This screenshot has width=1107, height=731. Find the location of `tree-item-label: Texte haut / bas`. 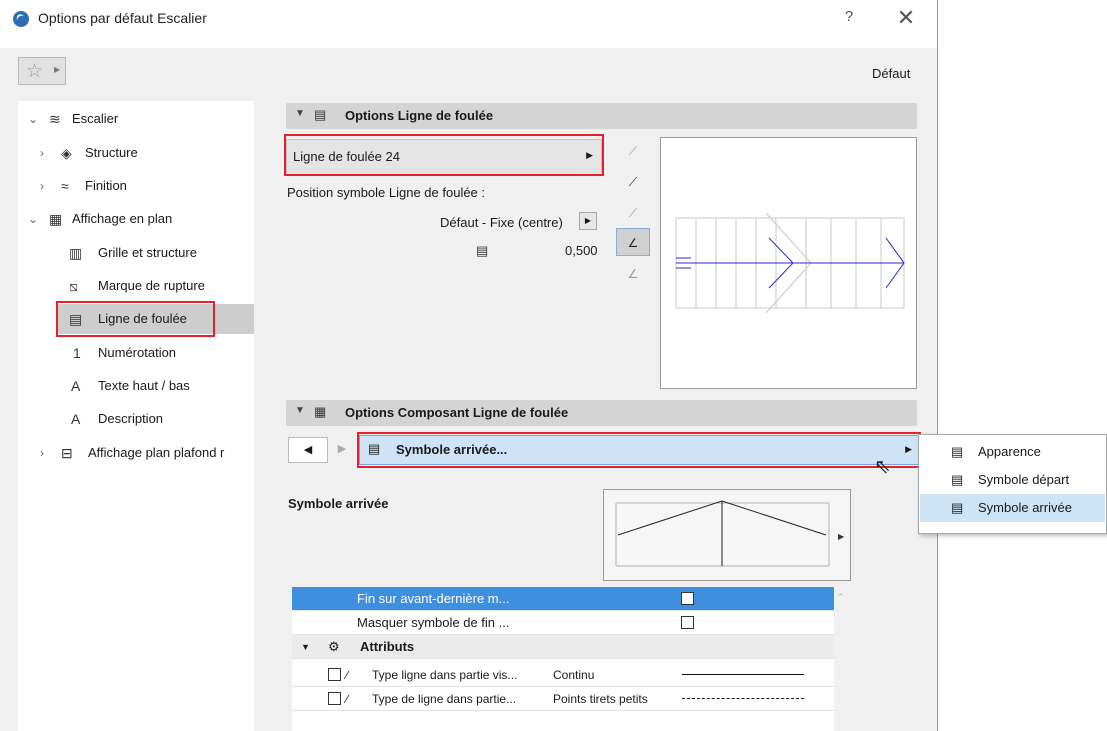

tree-item-label: Texte haut / bas is located at coordinates (144, 385).